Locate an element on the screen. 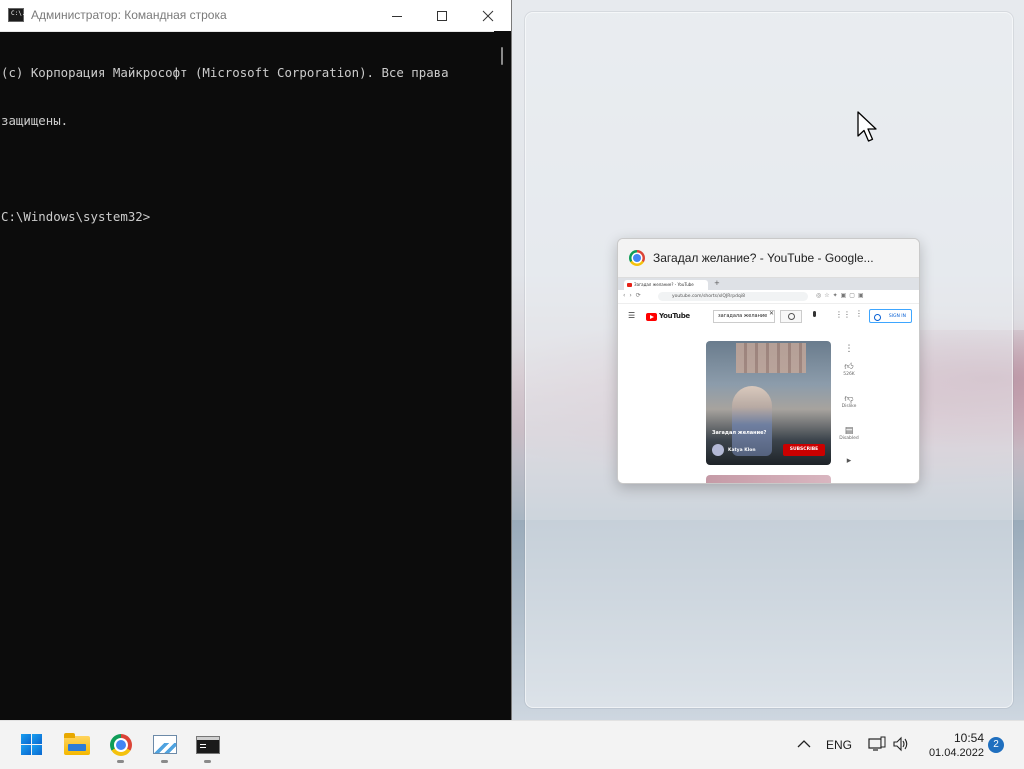  maximize-button is located at coordinates (442, 15).